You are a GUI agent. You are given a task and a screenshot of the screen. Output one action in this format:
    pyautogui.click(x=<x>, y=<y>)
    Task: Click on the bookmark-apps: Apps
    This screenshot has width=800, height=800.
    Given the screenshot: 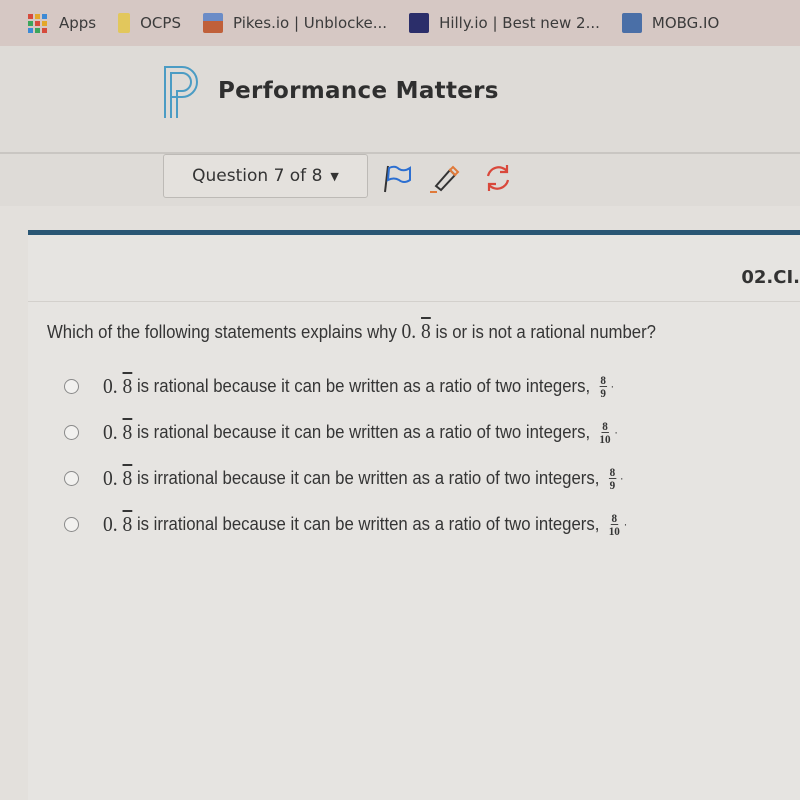 What is the action you would take?
    pyautogui.click(x=62, y=23)
    